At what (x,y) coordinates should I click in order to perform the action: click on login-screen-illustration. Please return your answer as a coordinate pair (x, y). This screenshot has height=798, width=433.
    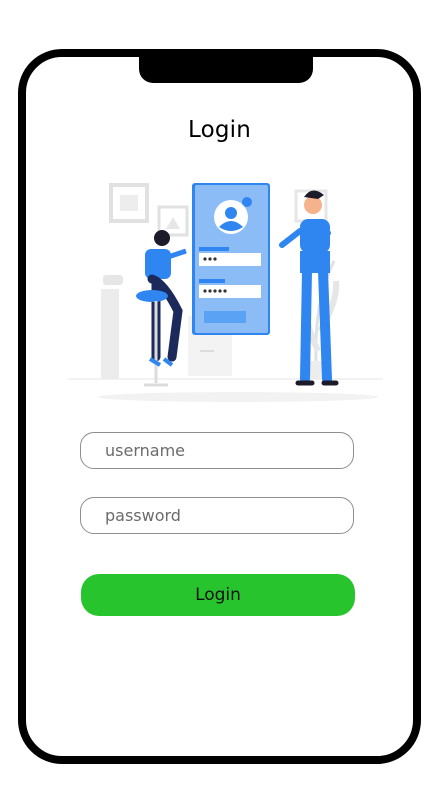
    Looking at the image, I should click on (231, 259).